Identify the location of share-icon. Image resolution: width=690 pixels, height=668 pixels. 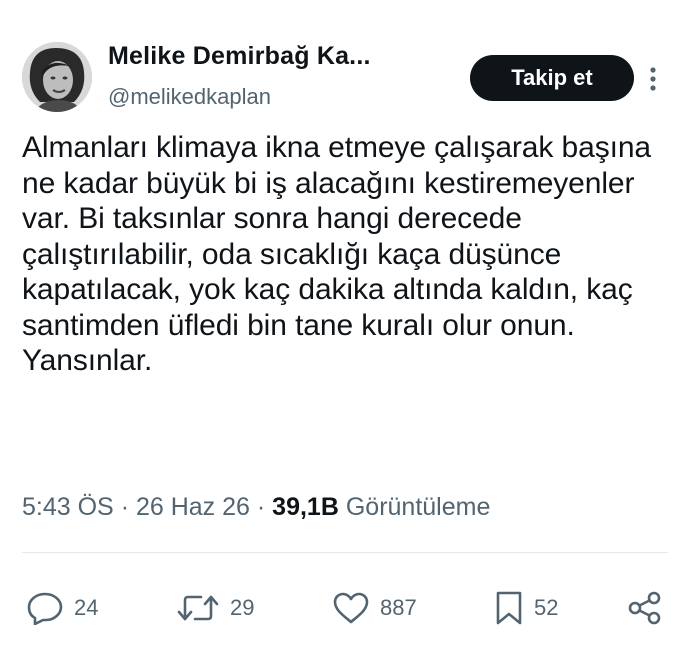
(644, 608).